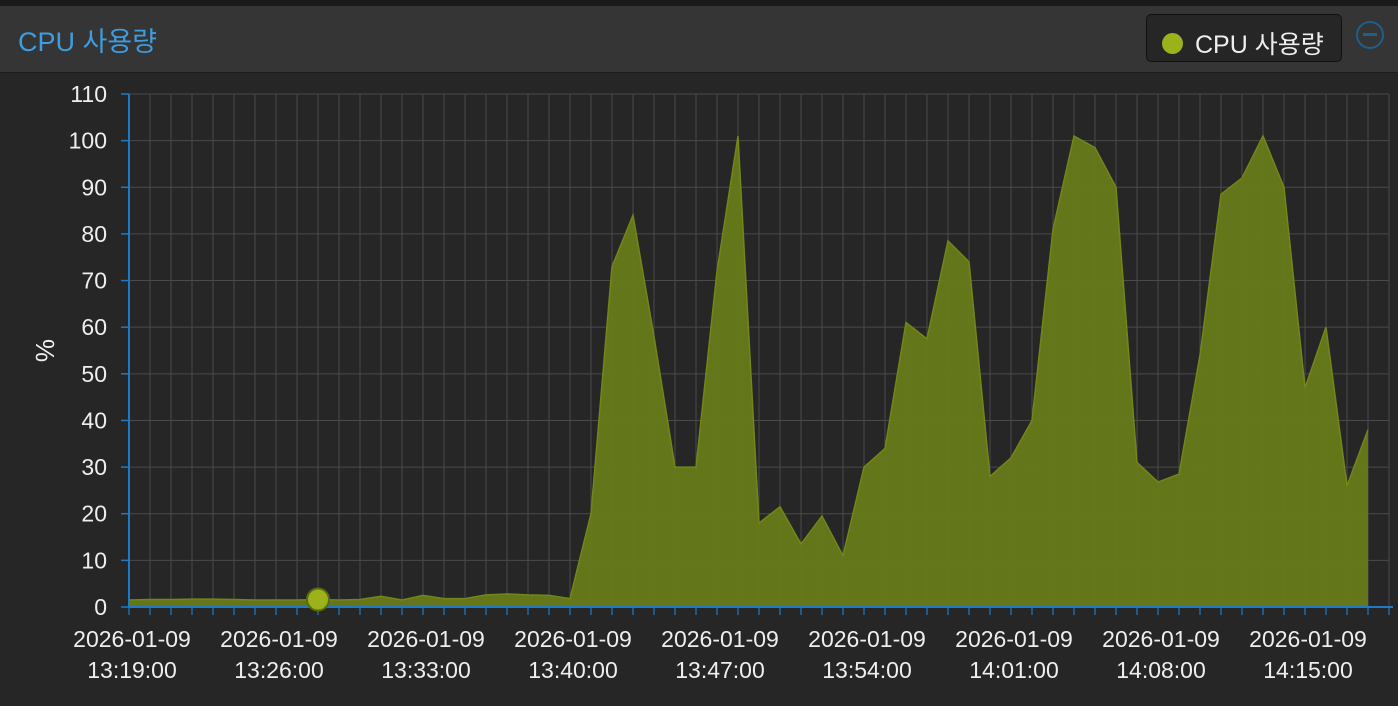  What do you see at coordinates (426, 670) in the screenshot?
I see `x-tick-label-time: 13:33:00` at bounding box center [426, 670].